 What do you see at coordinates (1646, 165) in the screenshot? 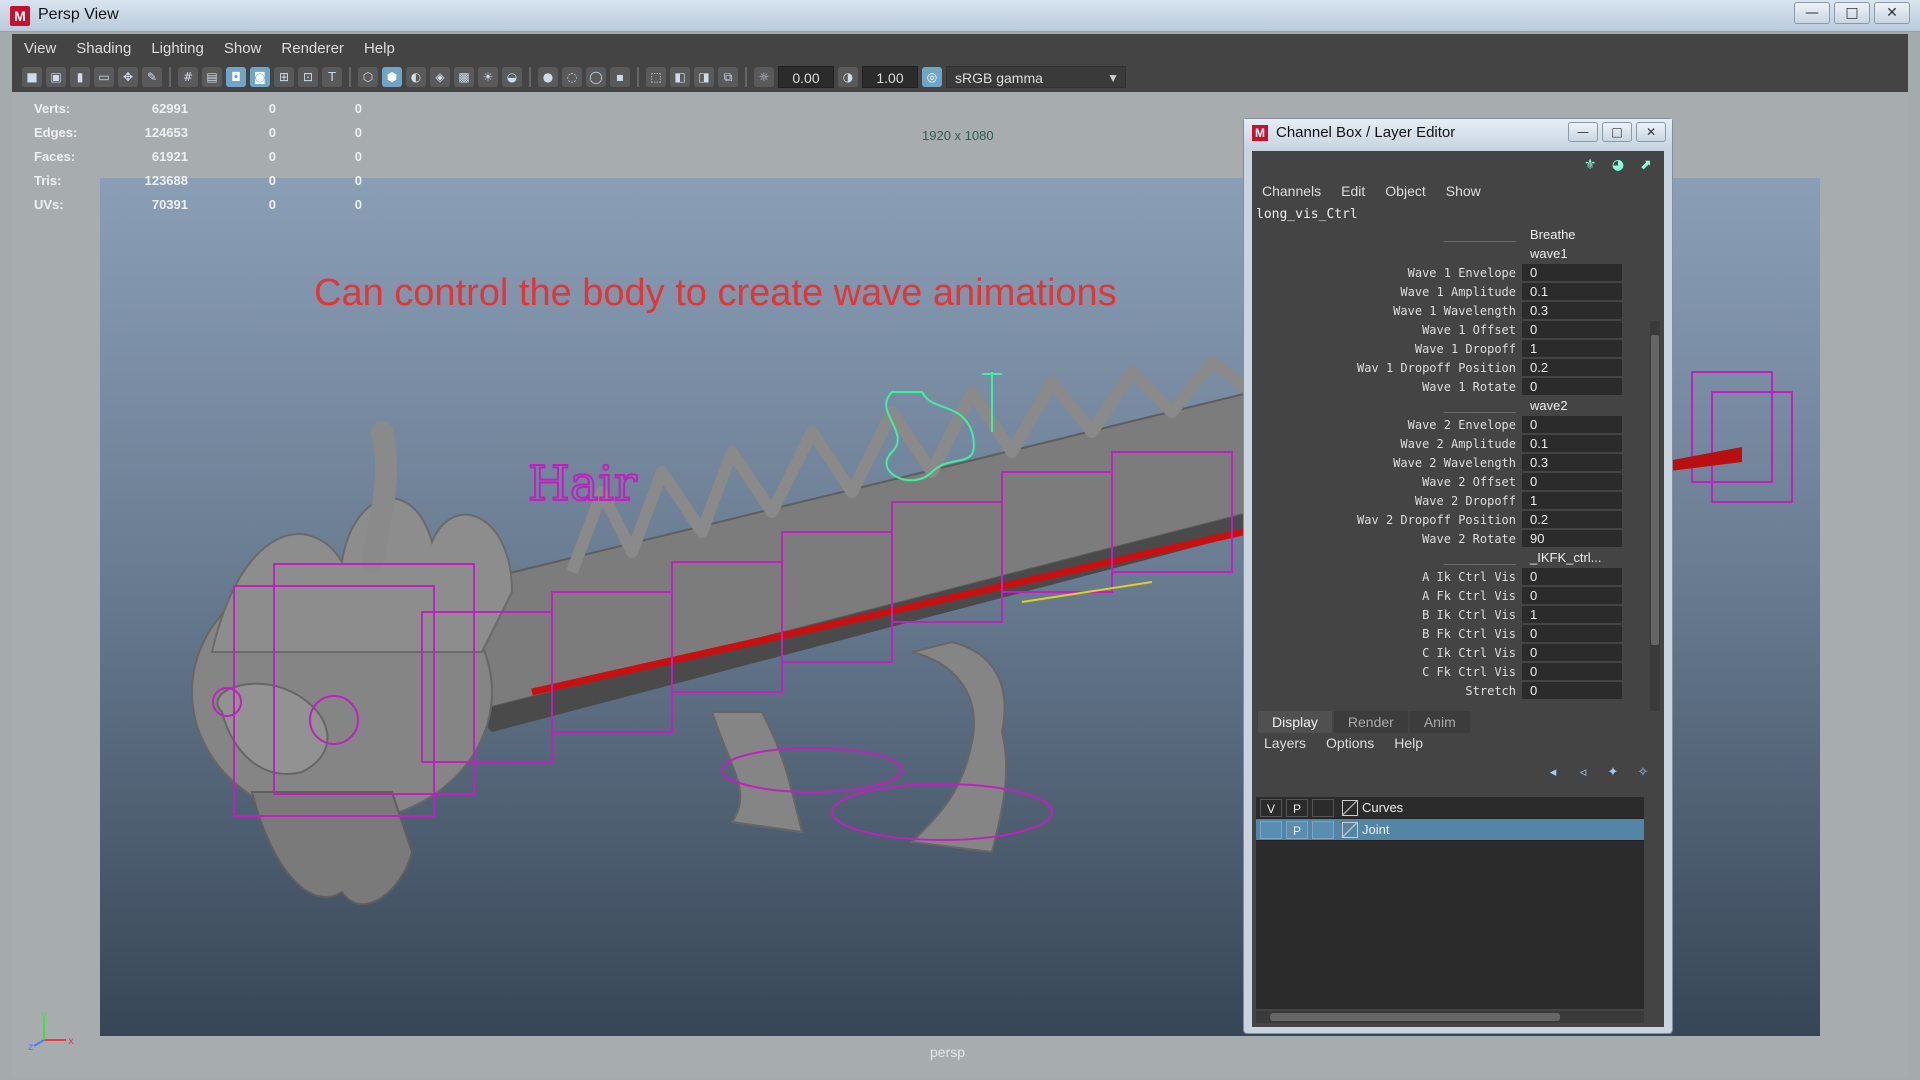
I see `modeling-toolkit-icon: ⬈` at bounding box center [1646, 165].